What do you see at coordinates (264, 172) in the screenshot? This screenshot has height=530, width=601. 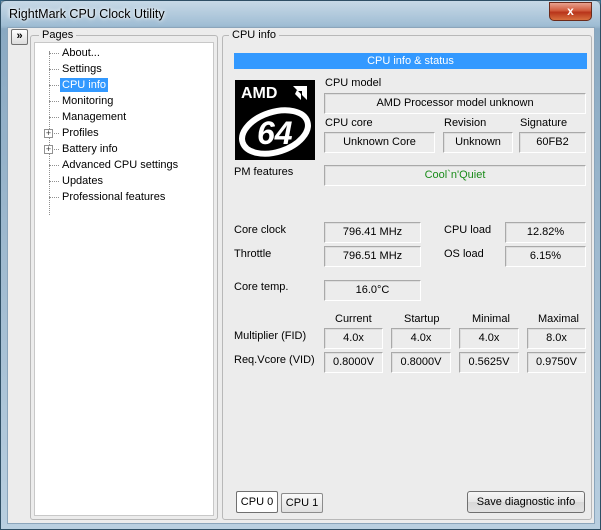 I see `pm-features-label: PM features` at bounding box center [264, 172].